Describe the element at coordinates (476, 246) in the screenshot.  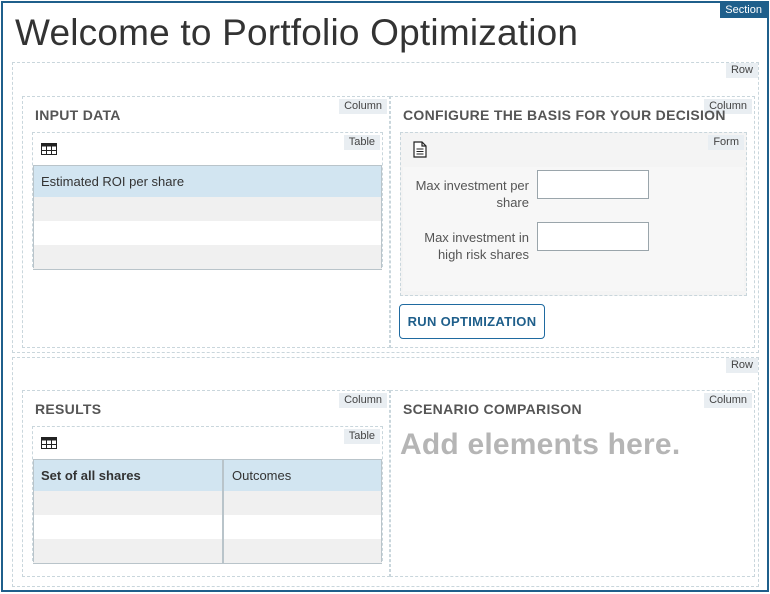
I see `max-investment-high-risk-label: Max investment in high risk shares` at that location.